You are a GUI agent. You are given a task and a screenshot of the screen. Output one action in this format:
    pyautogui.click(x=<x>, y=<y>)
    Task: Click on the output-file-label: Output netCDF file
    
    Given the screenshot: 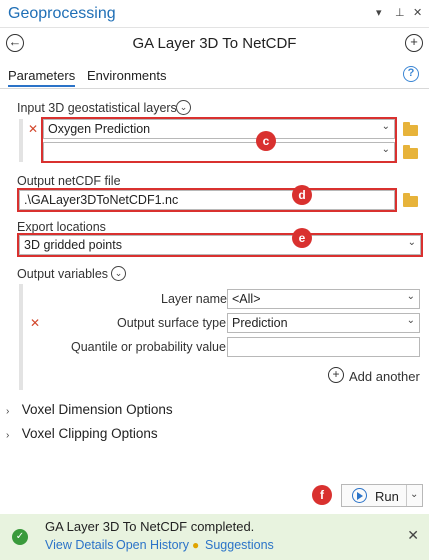 What is the action you would take?
    pyautogui.click(x=69, y=181)
    